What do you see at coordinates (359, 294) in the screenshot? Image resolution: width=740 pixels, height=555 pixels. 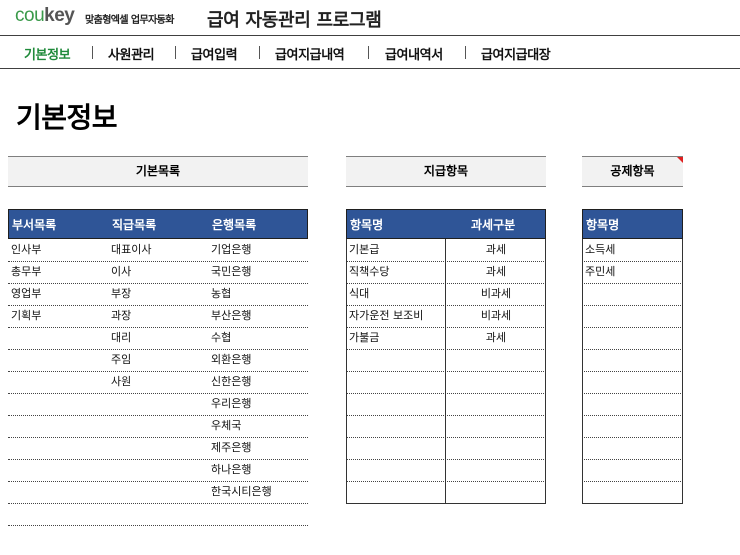 I see `pay-item-name-cell: 식대` at bounding box center [359, 294].